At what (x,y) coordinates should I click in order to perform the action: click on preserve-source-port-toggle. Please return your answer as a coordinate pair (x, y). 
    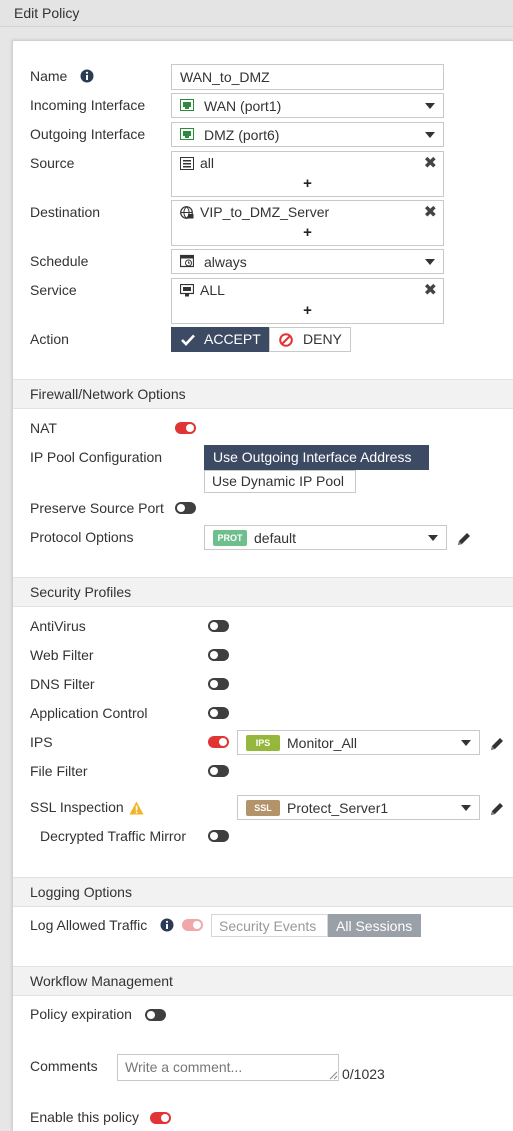
    Looking at the image, I should click on (185, 508).